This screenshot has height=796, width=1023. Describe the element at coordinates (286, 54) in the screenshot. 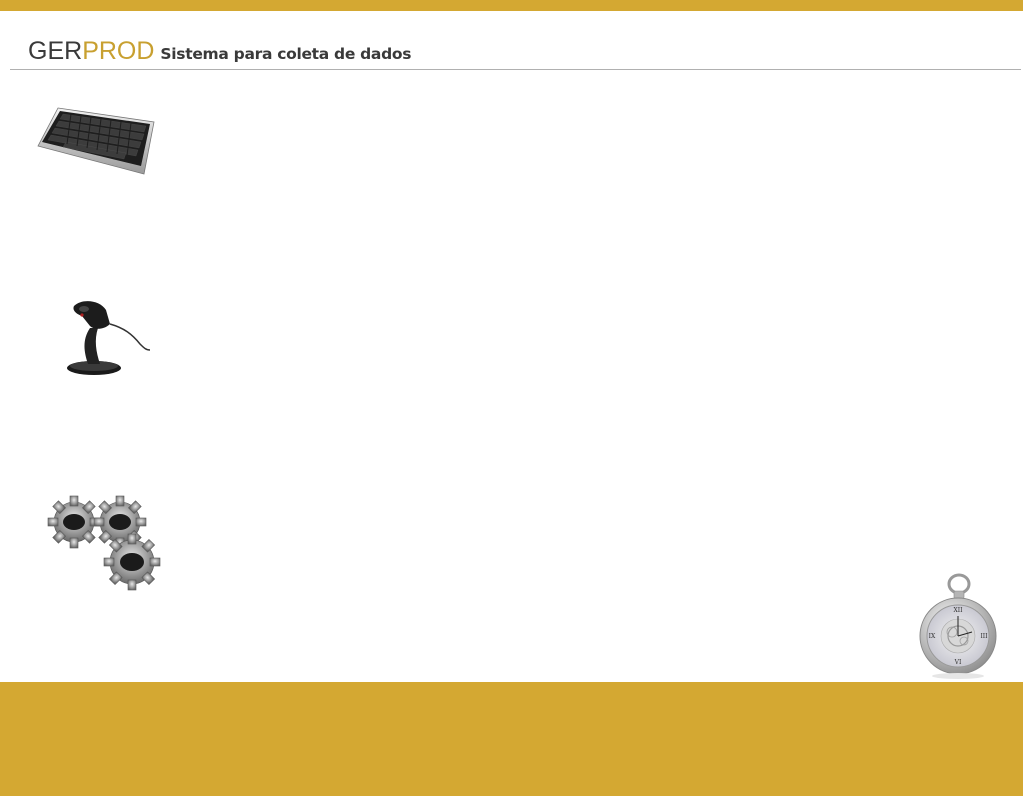

I see `page-subtitle: Sistema para coleta de dados` at that location.